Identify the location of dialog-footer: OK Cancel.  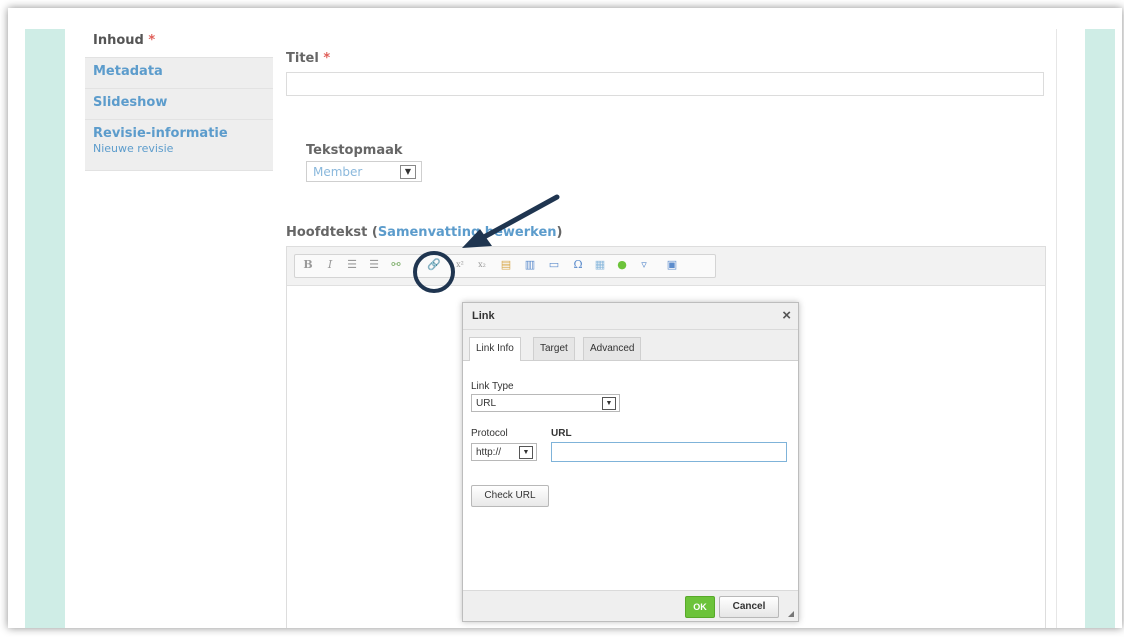
(630, 605).